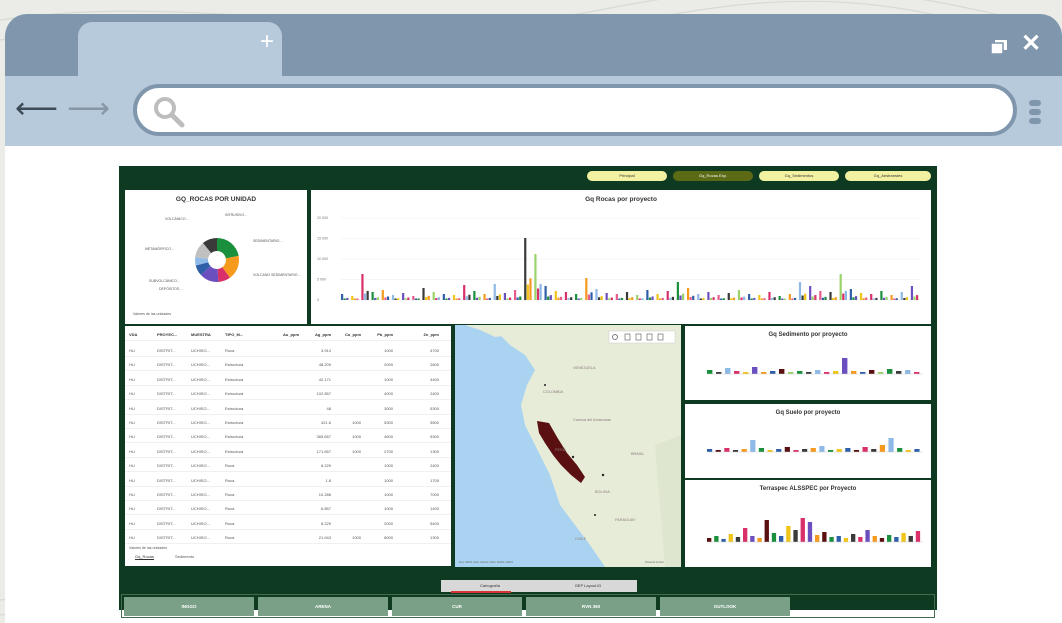  I want to click on table-row: HU DISTRIT... UCHISO... Roca 8.229 1000 2400, so click(288, 466).